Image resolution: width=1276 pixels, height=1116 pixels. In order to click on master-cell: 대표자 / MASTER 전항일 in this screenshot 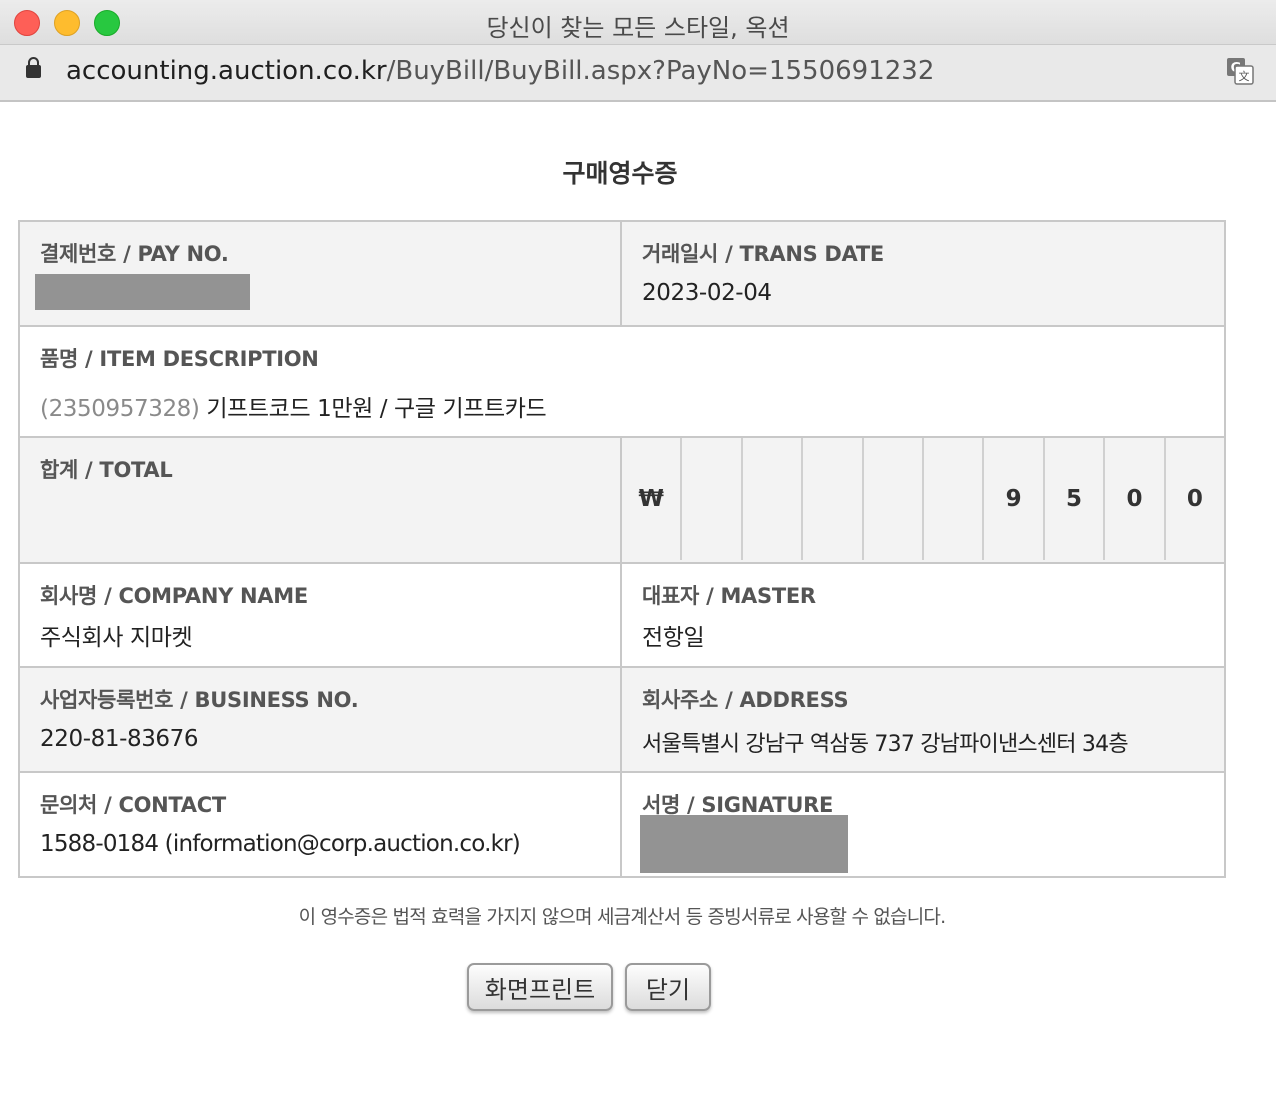, I will do `click(923, 615)`.